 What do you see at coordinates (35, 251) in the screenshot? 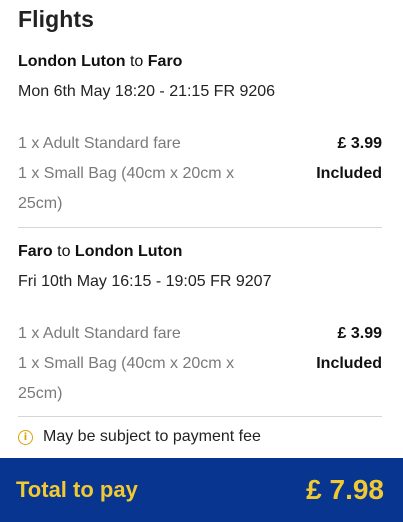
I see `origin: Faro` at bounding box center [35, 251].